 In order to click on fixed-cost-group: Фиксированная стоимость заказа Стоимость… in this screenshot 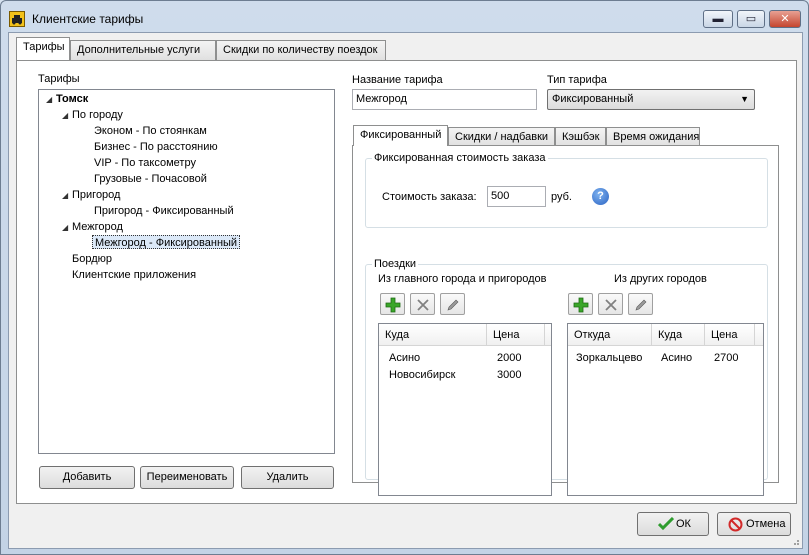, I will do `click(566, 190)`.